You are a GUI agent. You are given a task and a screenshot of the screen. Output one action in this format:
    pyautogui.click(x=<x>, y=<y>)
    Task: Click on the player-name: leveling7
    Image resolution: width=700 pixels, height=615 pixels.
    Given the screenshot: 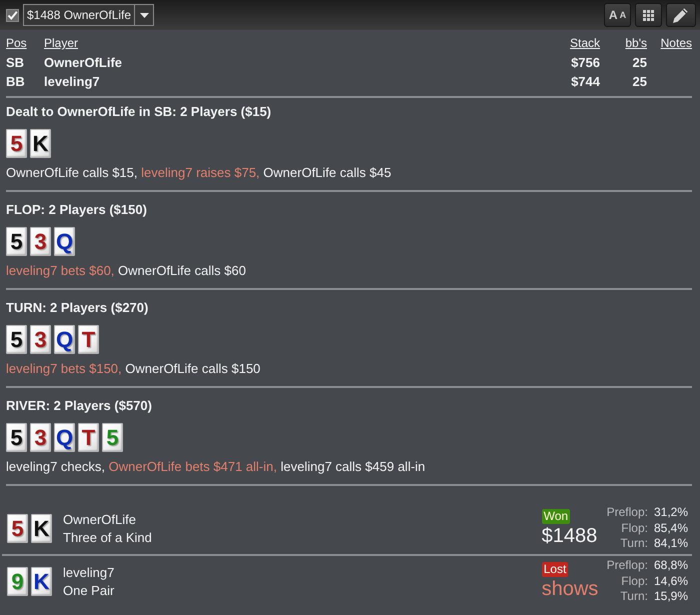 What is the action you would take?
    pyautogui.click(x=88, y=573)
    